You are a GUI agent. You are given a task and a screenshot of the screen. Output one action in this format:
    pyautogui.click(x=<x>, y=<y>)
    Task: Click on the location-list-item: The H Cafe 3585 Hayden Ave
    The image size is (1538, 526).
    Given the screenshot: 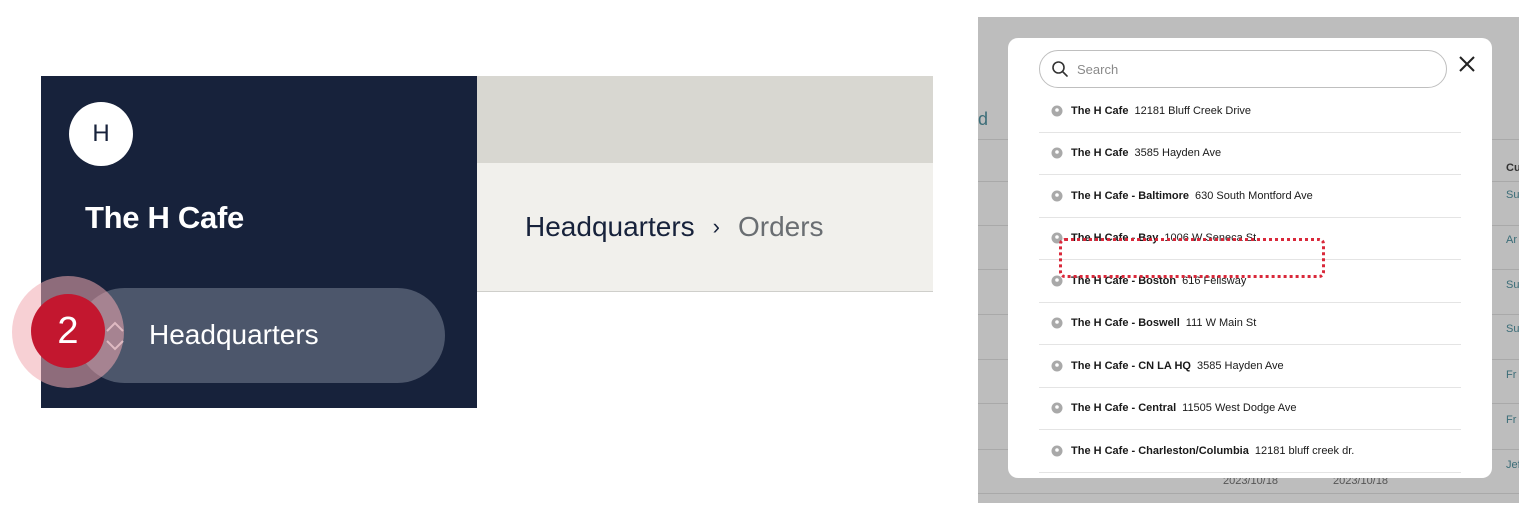 What is the action you would take?
    pyautogui.click(x=1250, y=154)
    